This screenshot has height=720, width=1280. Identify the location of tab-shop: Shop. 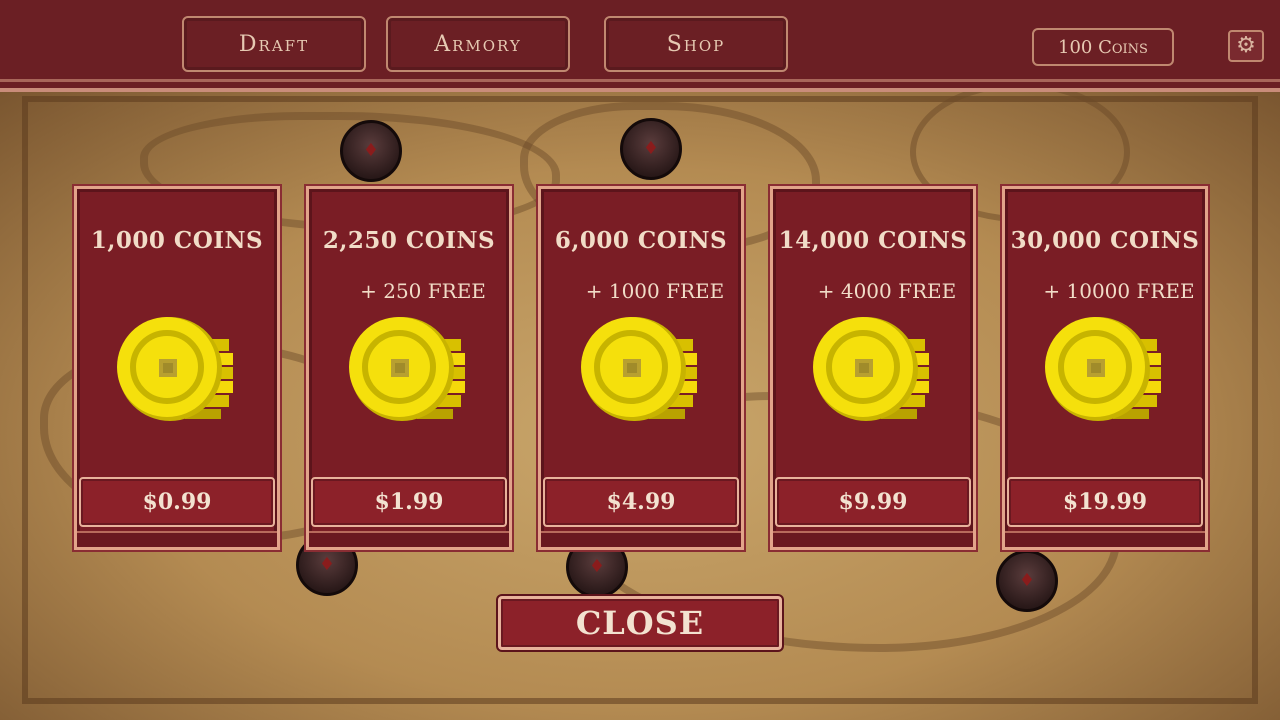
(696, 44).